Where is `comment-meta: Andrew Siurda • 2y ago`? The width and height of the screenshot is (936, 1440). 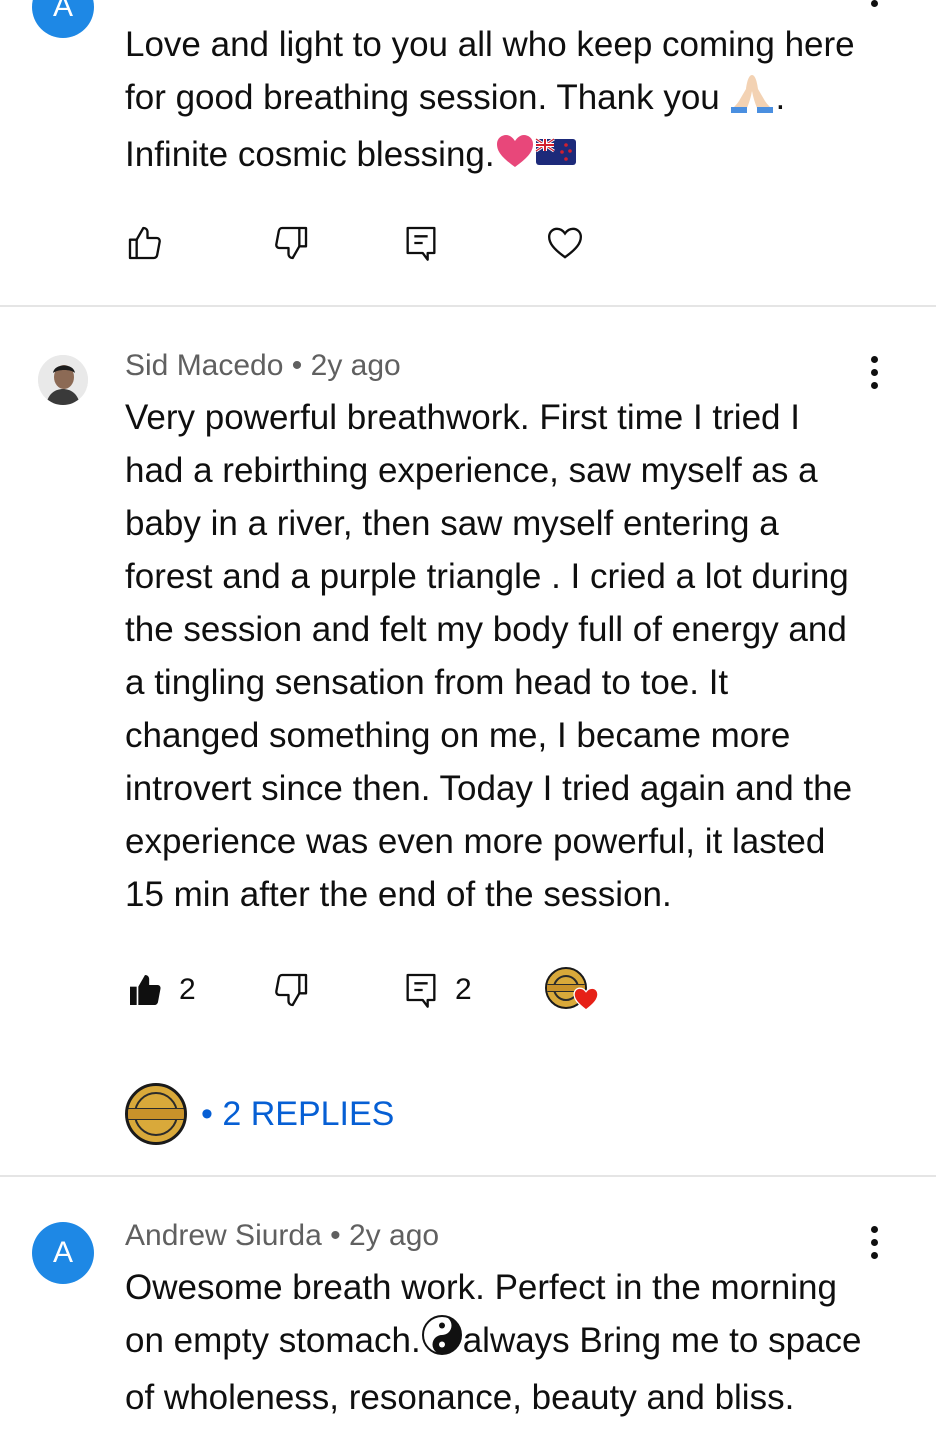 comment-meta: Andrew Siurda • 2y ago is located at coordinates (282, 1235).